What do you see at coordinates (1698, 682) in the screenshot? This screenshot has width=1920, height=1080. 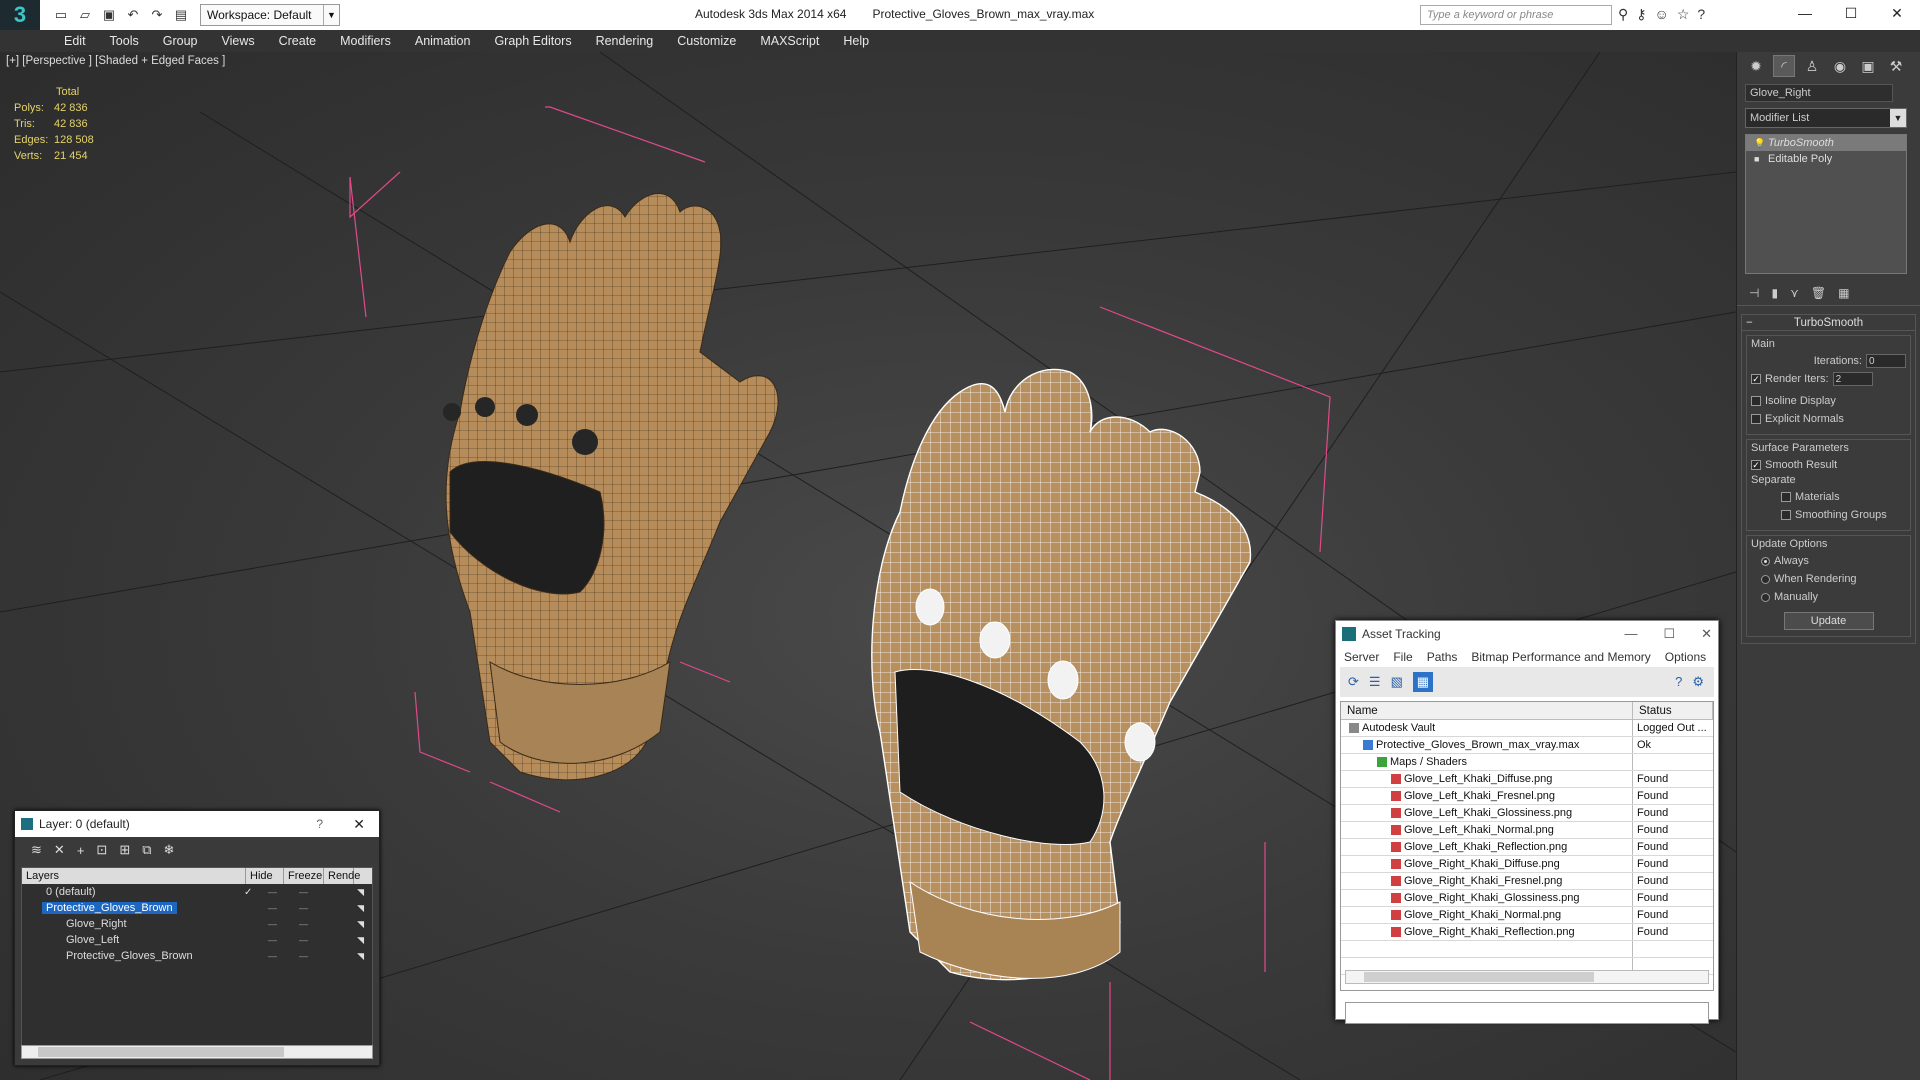 I see `settings-icon: ⚙` at bounding box center [1698, 682].